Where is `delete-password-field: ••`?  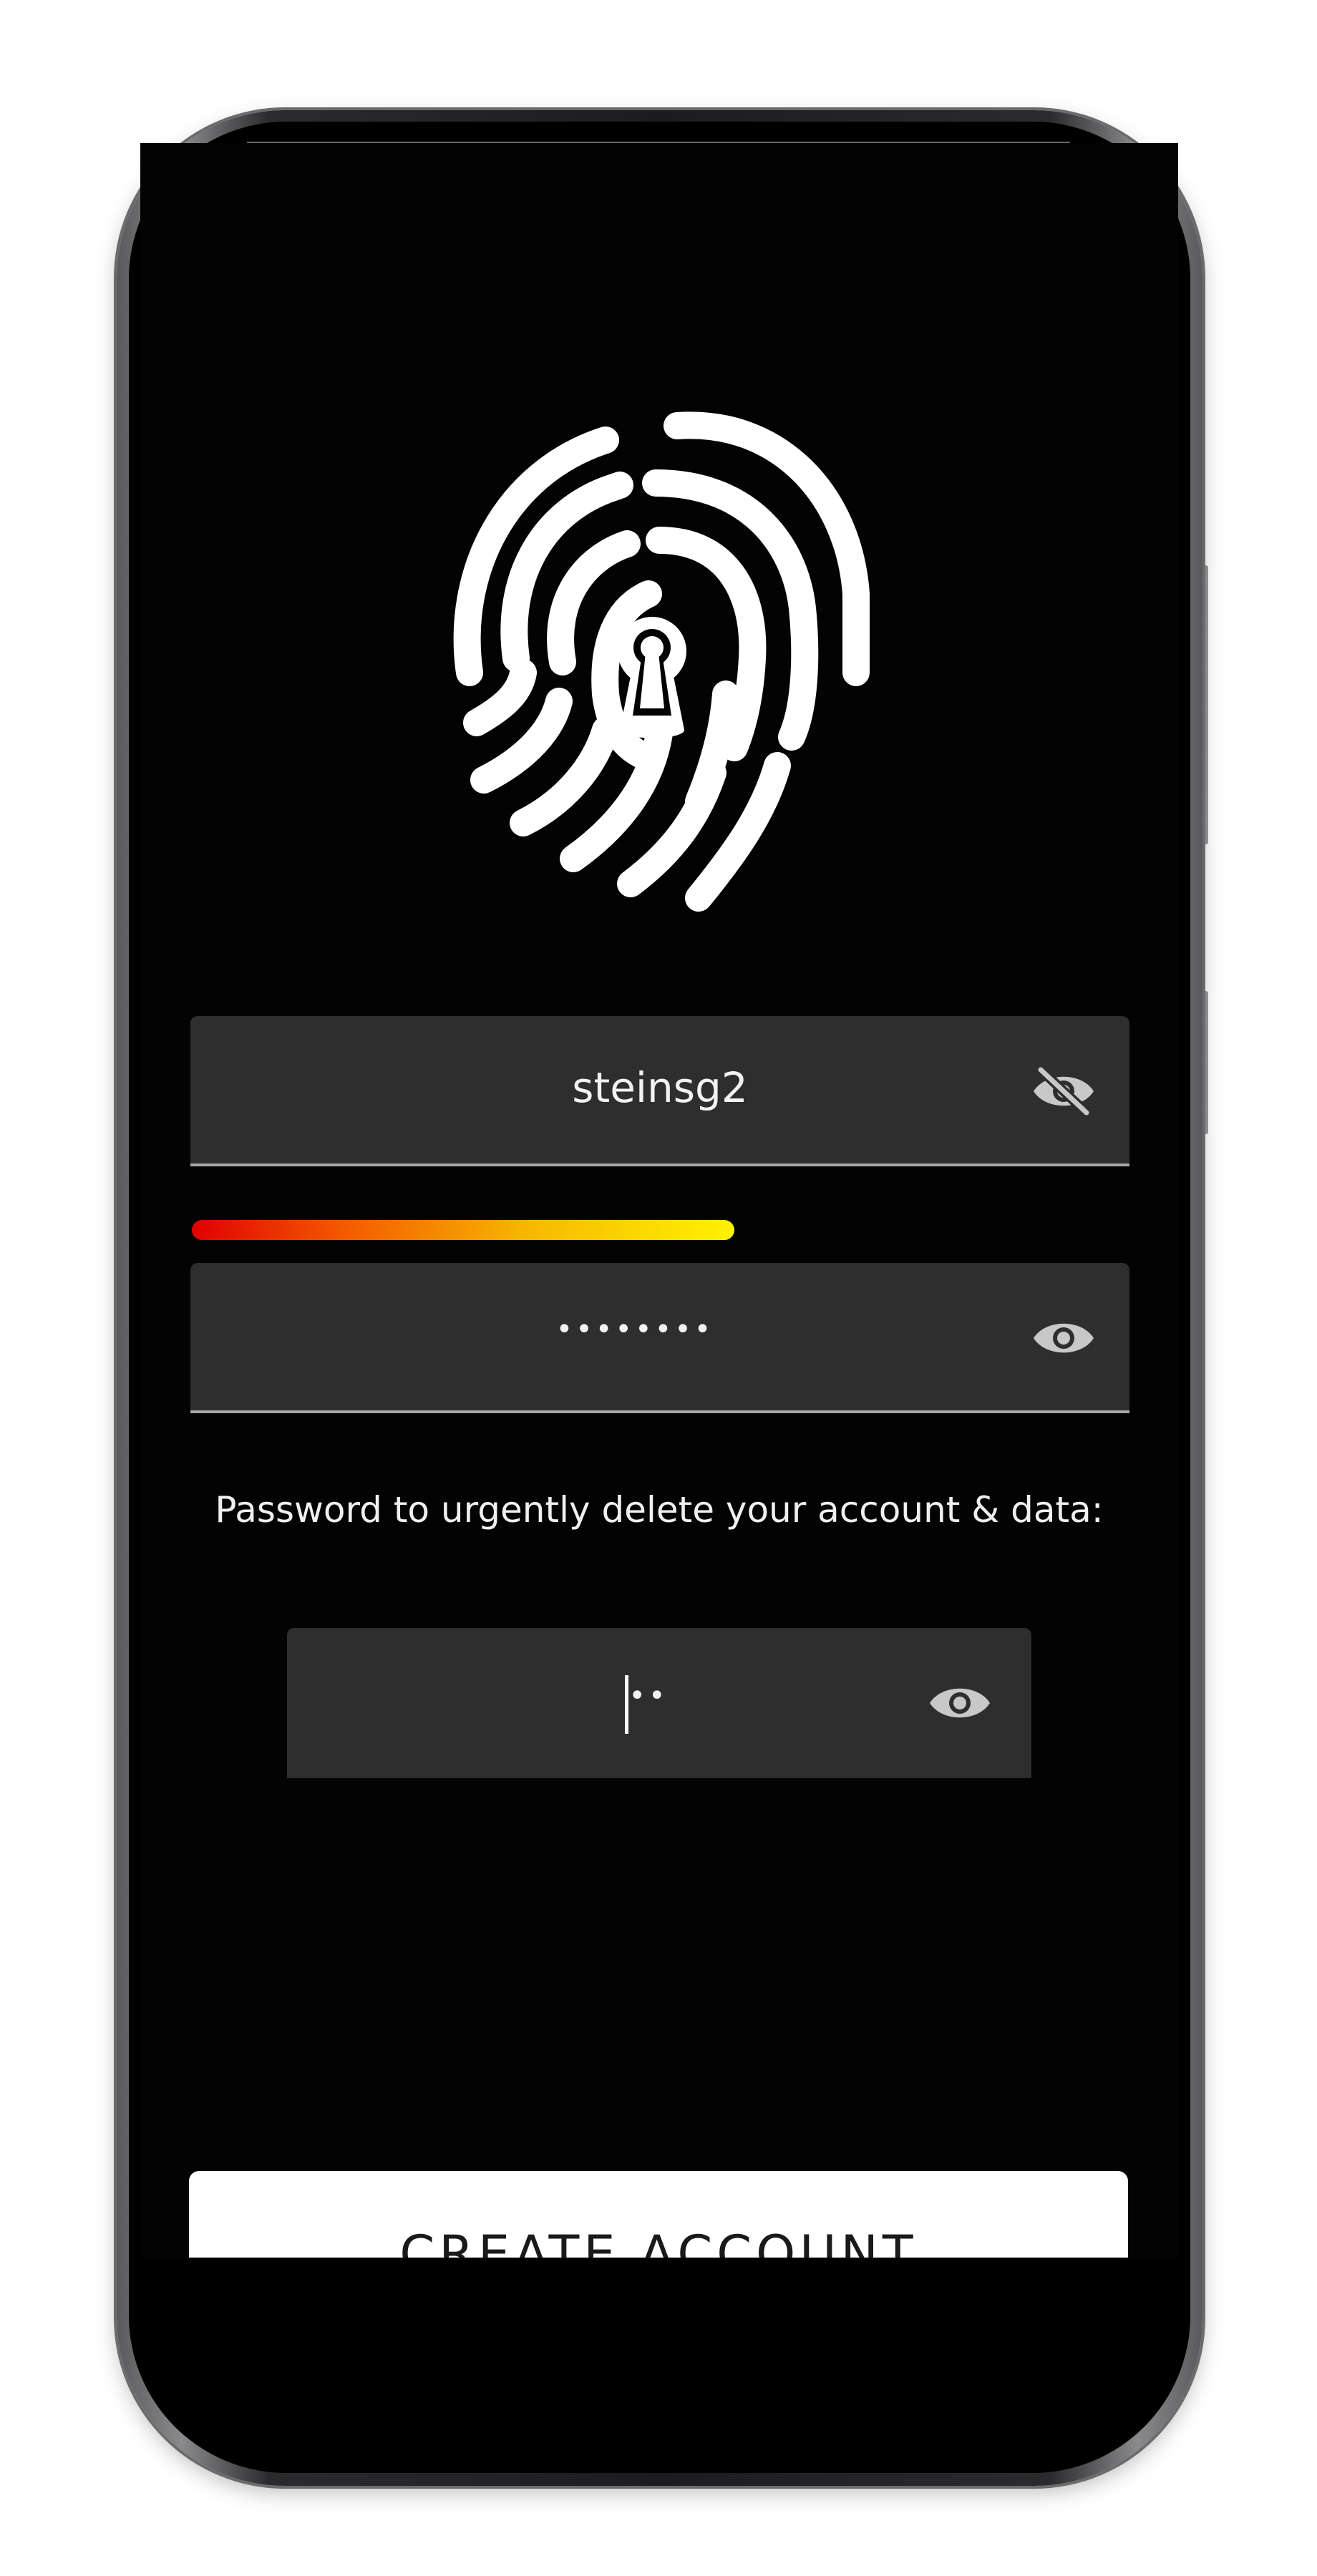
delete-password-field: •• is located at coordinates (659, 1703).